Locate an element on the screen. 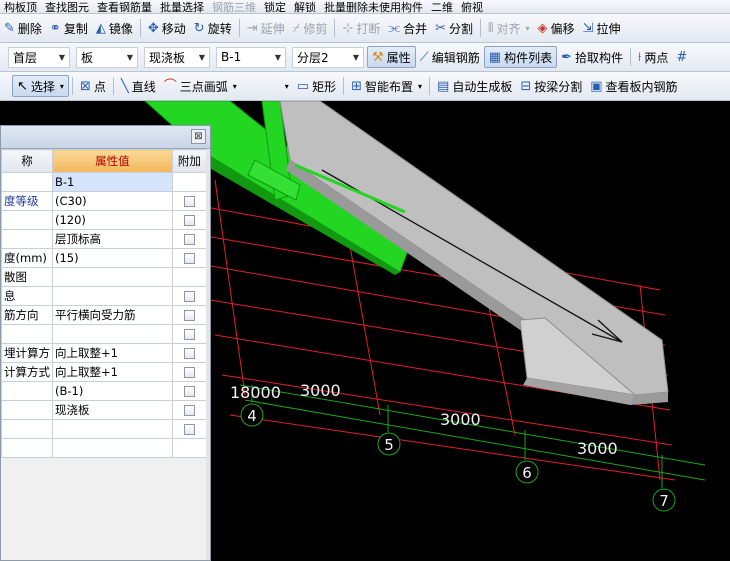 The image size is (730, 561). delete-button: ✎ 删除 is located at coordinates (23, 28).